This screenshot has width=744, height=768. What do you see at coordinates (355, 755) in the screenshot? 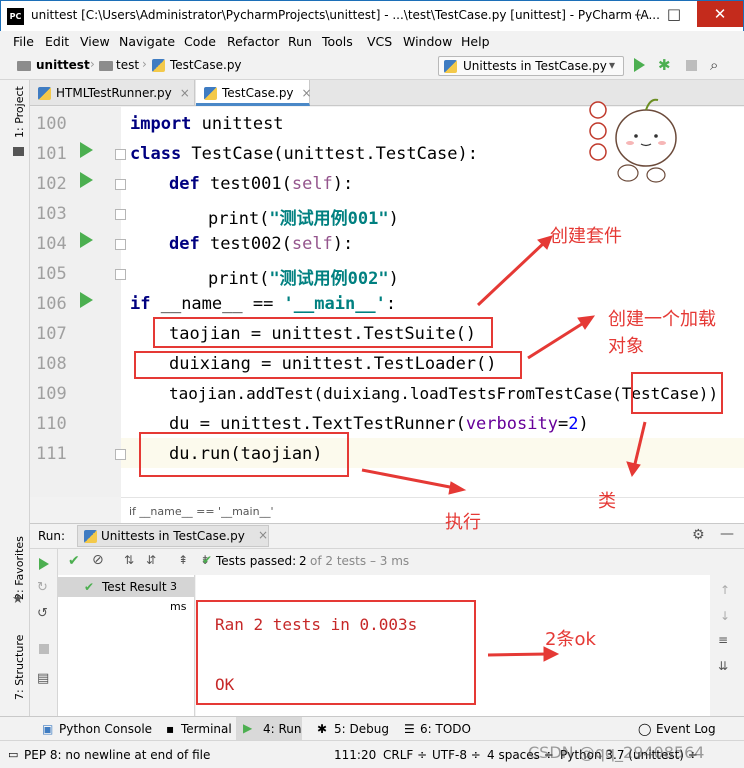
I see `caret-position: 111:20` at bounding box center [355, 755].